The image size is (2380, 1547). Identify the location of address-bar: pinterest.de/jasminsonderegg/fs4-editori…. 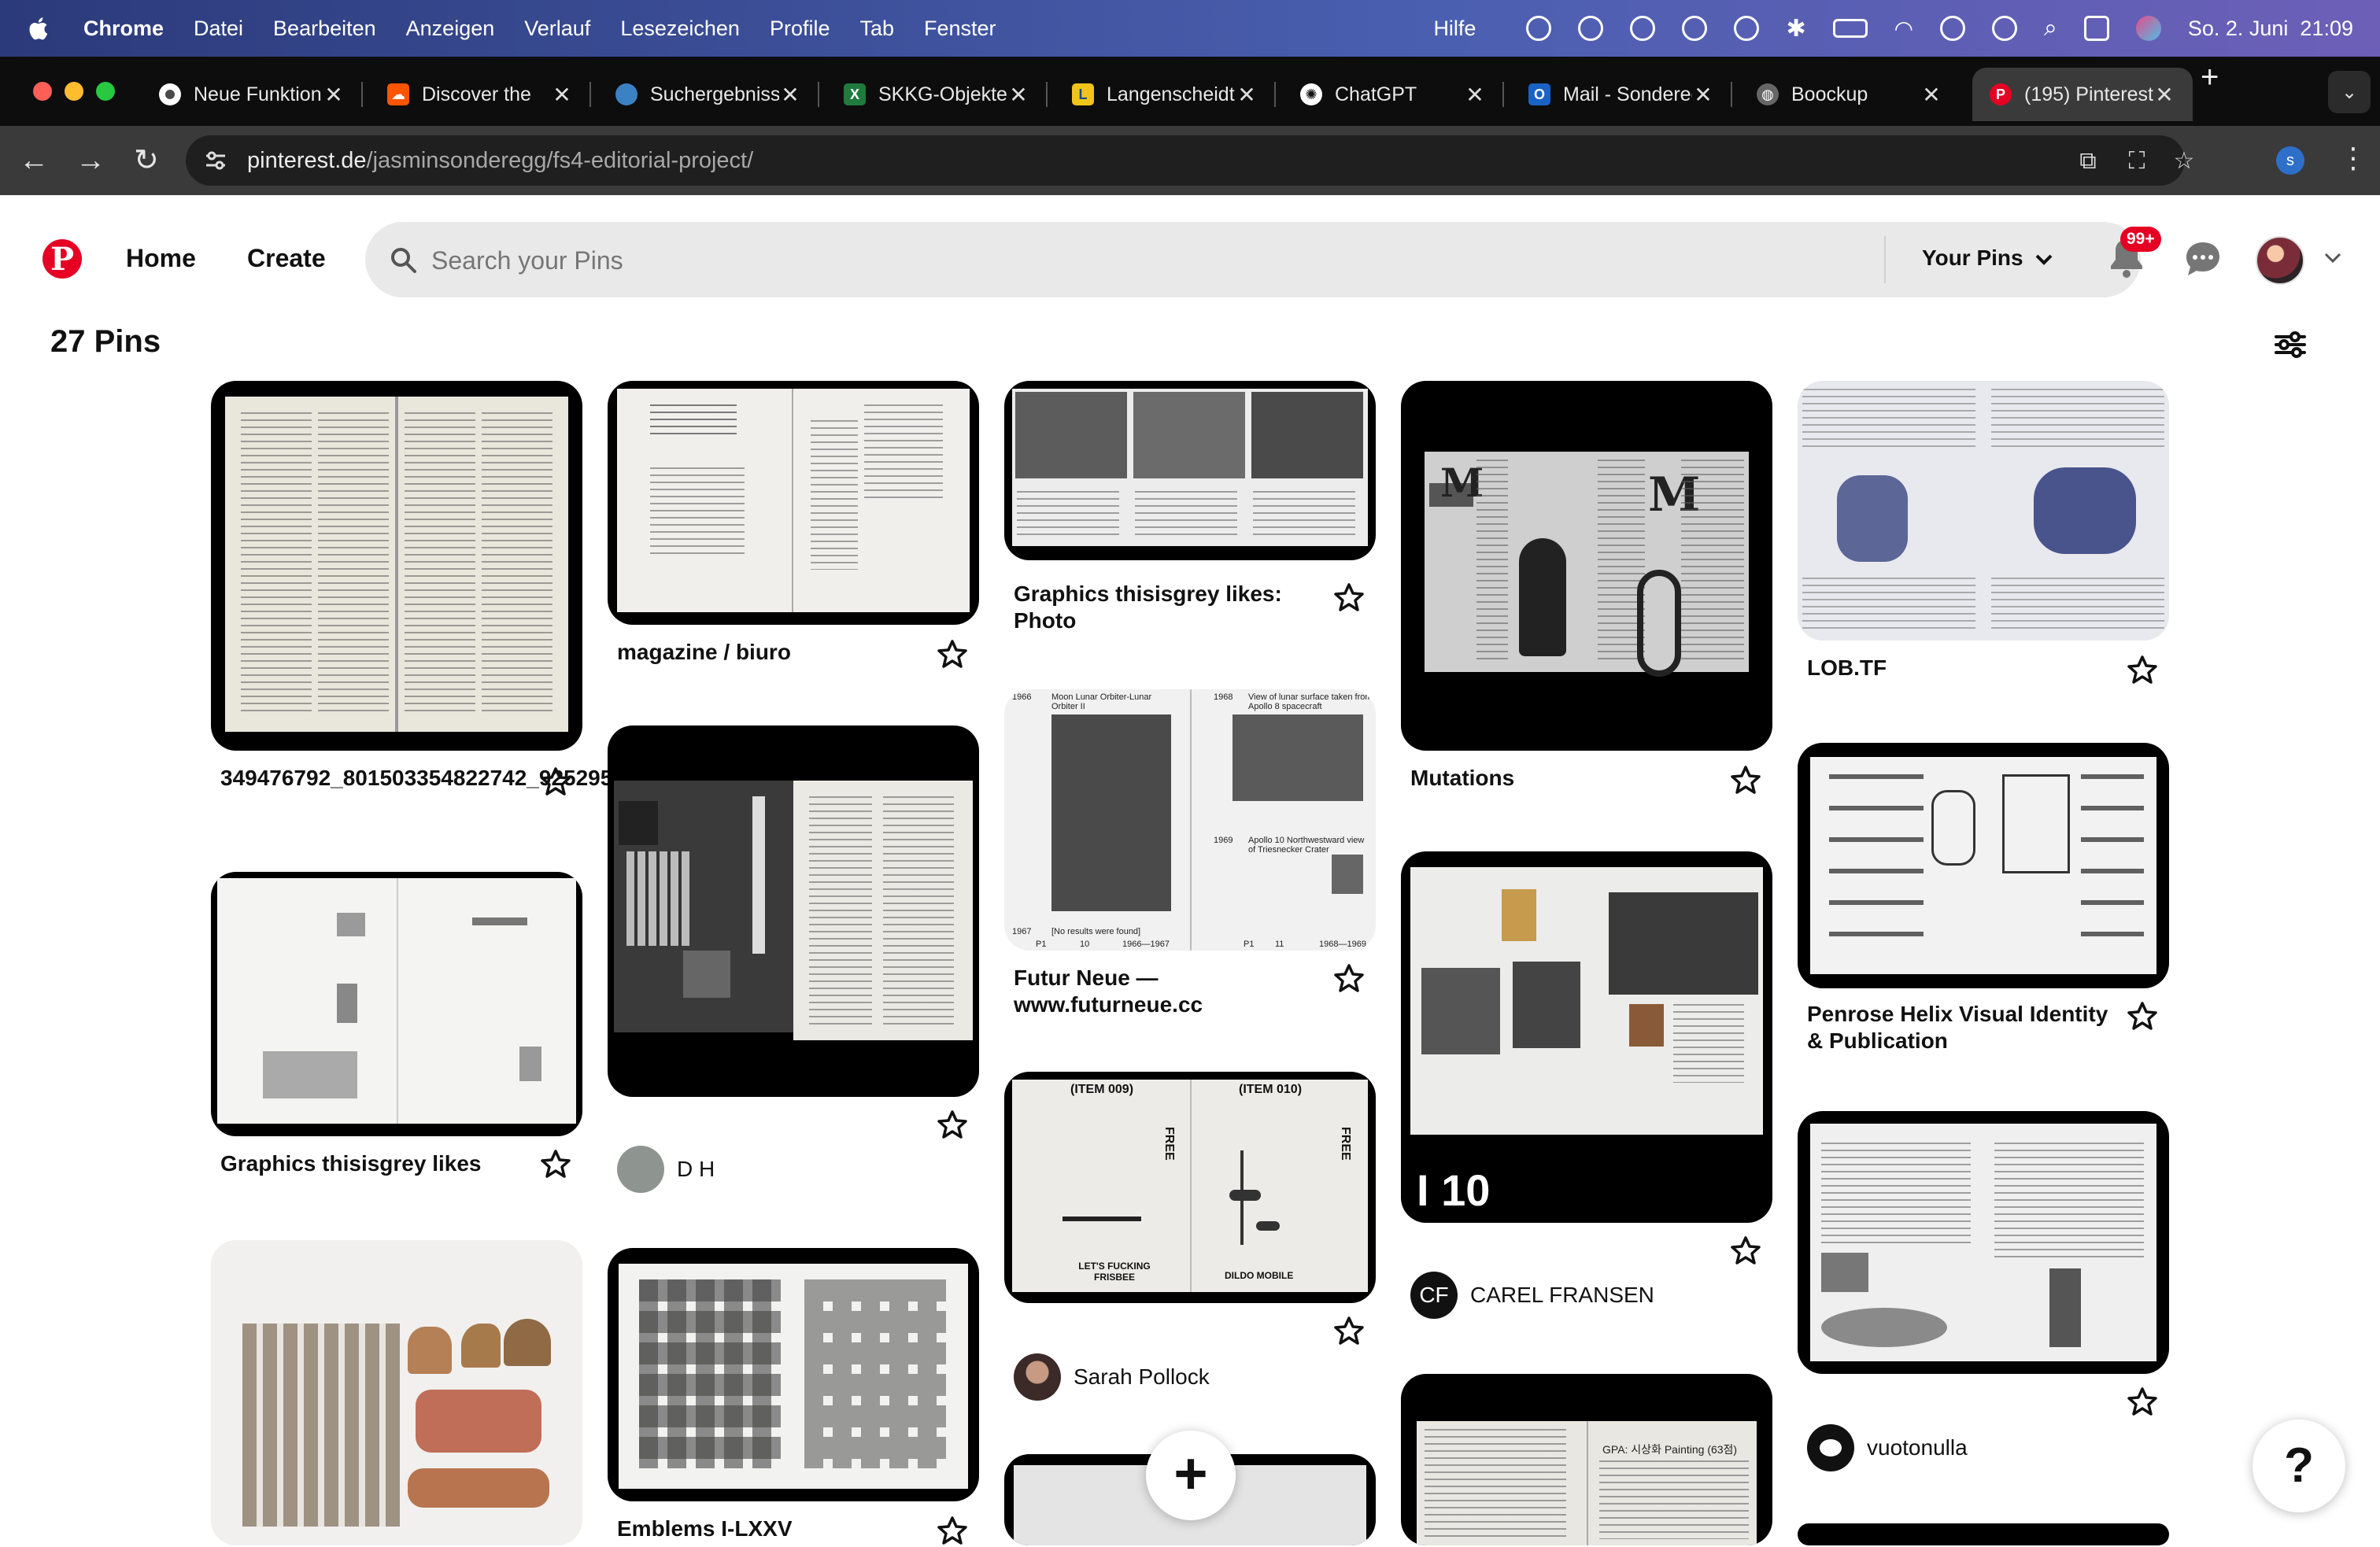
(1190, 160).